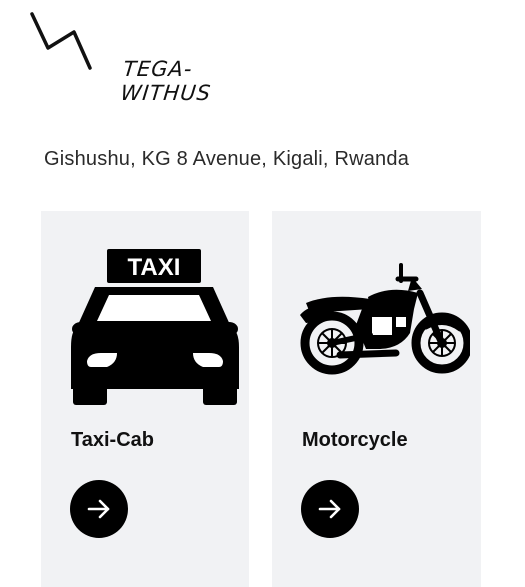 The width and height of the screenshot is (525, 587). I want to click on motorcycle-icon, so click(386, 324).